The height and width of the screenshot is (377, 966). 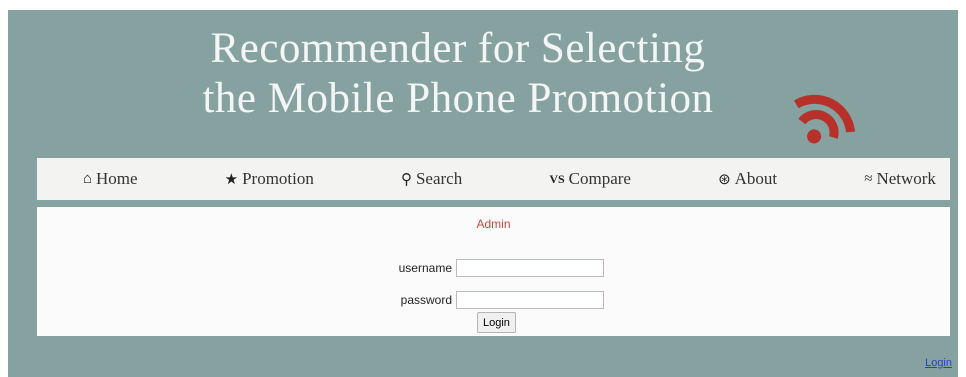 I want to click on nav-item-about: ⊛ About, so click(x=747, y=179).